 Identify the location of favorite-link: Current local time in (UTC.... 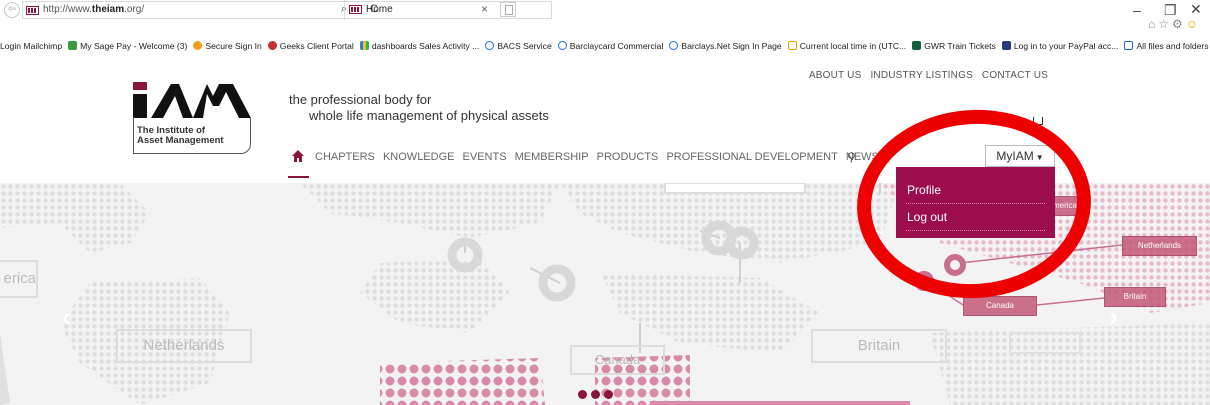
(847, 46).